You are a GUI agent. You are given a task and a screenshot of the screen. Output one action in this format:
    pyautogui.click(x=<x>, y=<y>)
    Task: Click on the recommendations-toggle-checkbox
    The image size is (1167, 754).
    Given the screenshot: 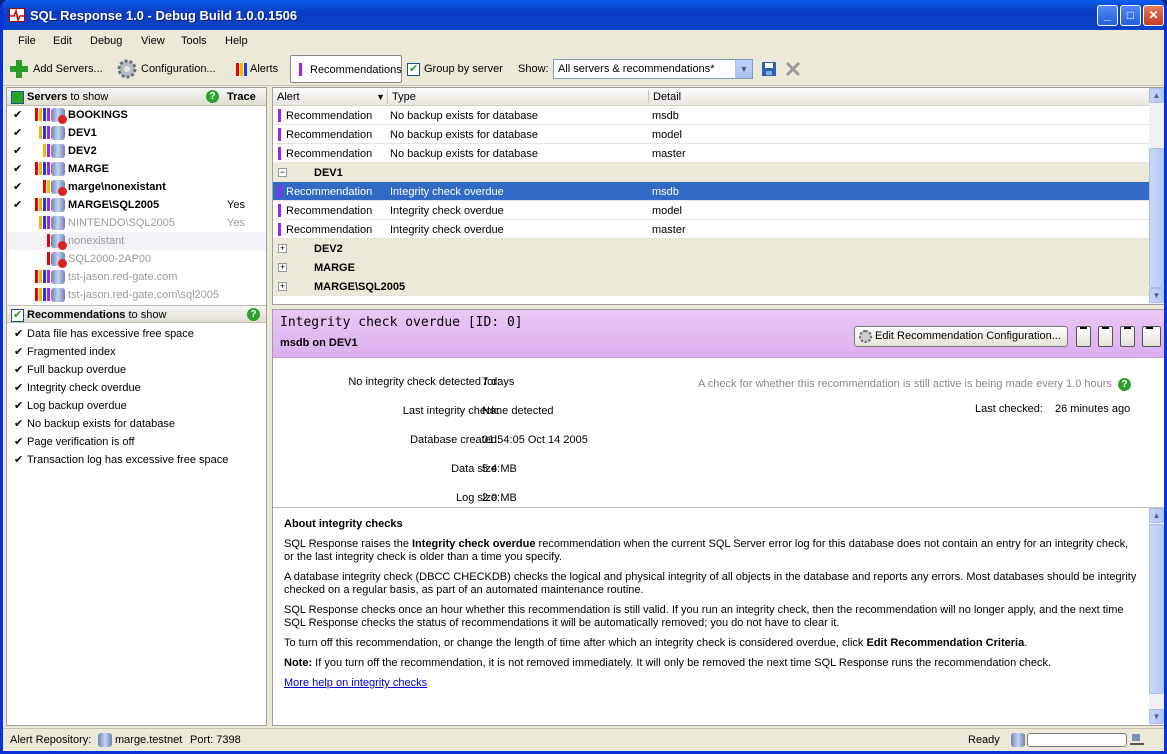 What is the action you would take?
    pyautogui.click(x=17, y=315)
    